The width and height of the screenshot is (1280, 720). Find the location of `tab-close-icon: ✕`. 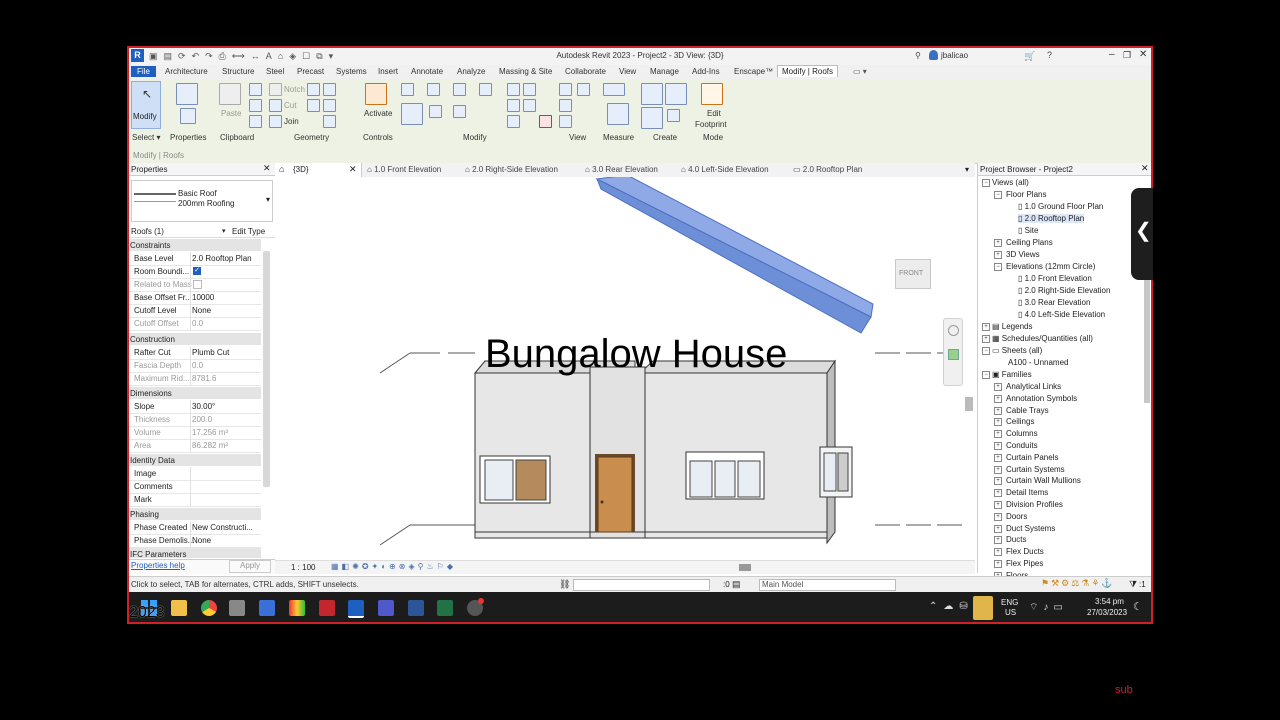

tab-close-icon: ✕ is located at coordinates (353, 169).